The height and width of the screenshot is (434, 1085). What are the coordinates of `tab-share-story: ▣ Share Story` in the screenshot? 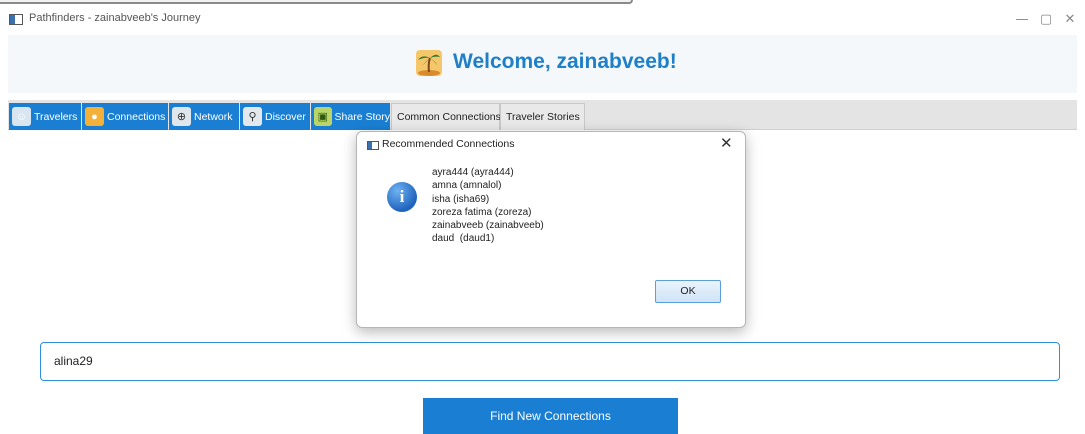 It's located at (350, 116).